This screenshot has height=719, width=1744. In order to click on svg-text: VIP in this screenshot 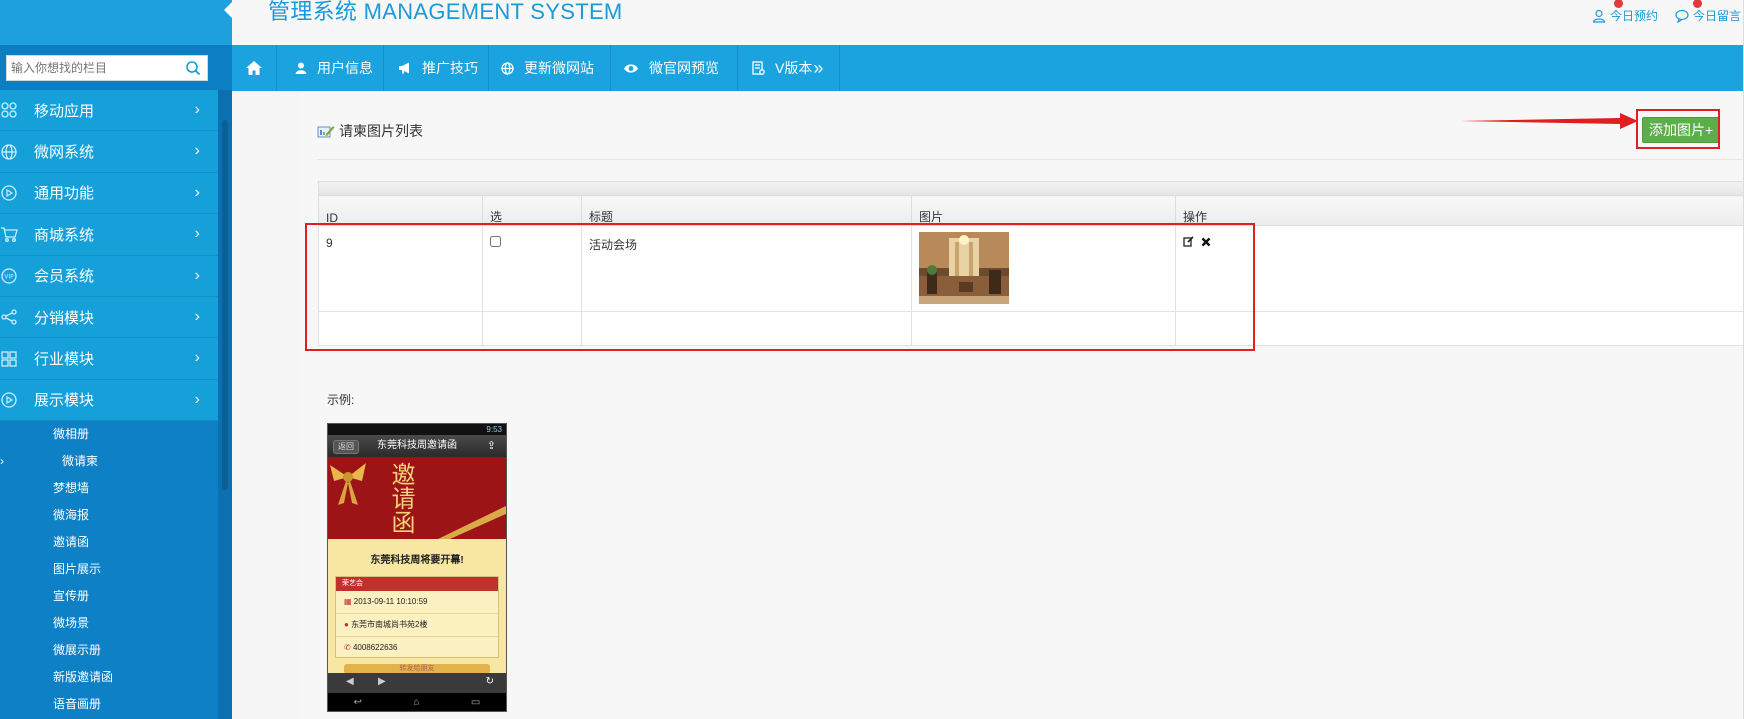, I will do `click(9, 276)`.